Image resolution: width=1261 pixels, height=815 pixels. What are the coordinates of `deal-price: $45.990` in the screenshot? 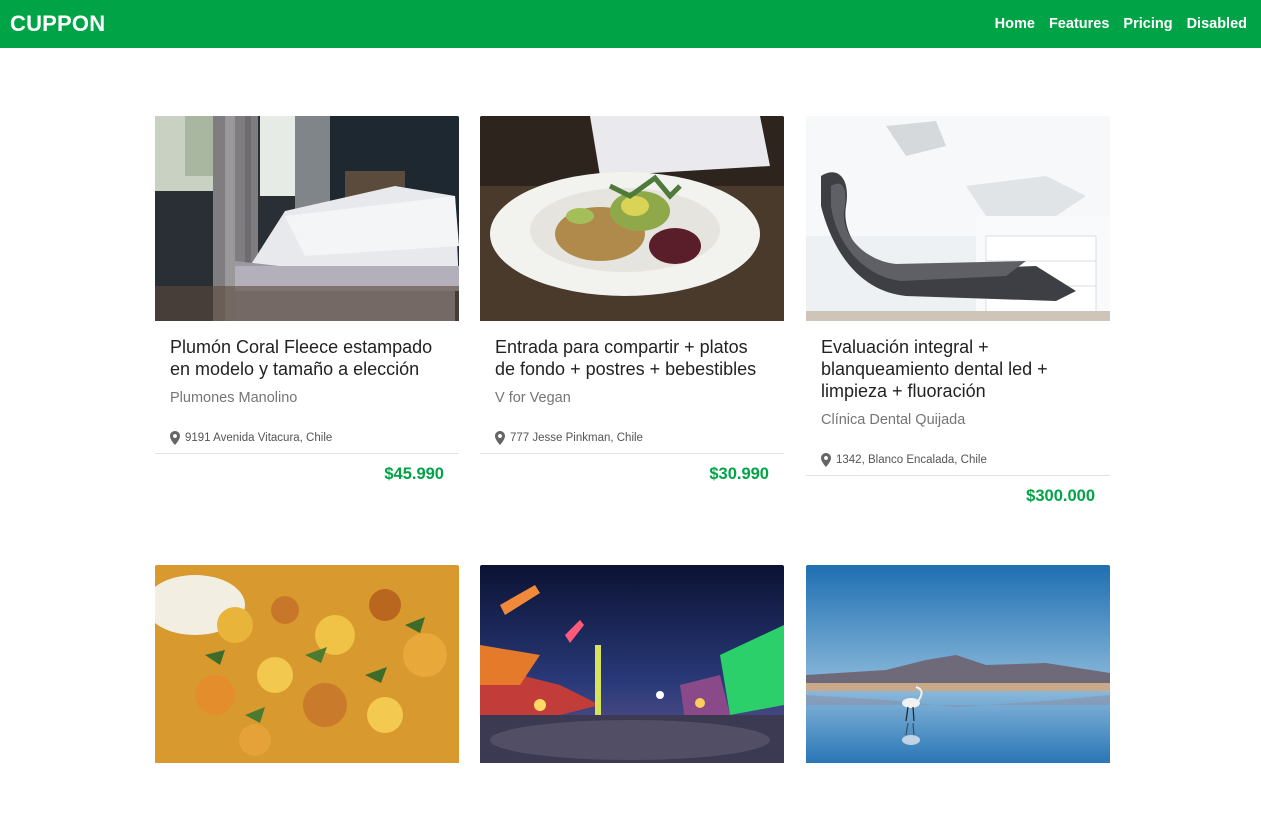 It's located at (414, 474).